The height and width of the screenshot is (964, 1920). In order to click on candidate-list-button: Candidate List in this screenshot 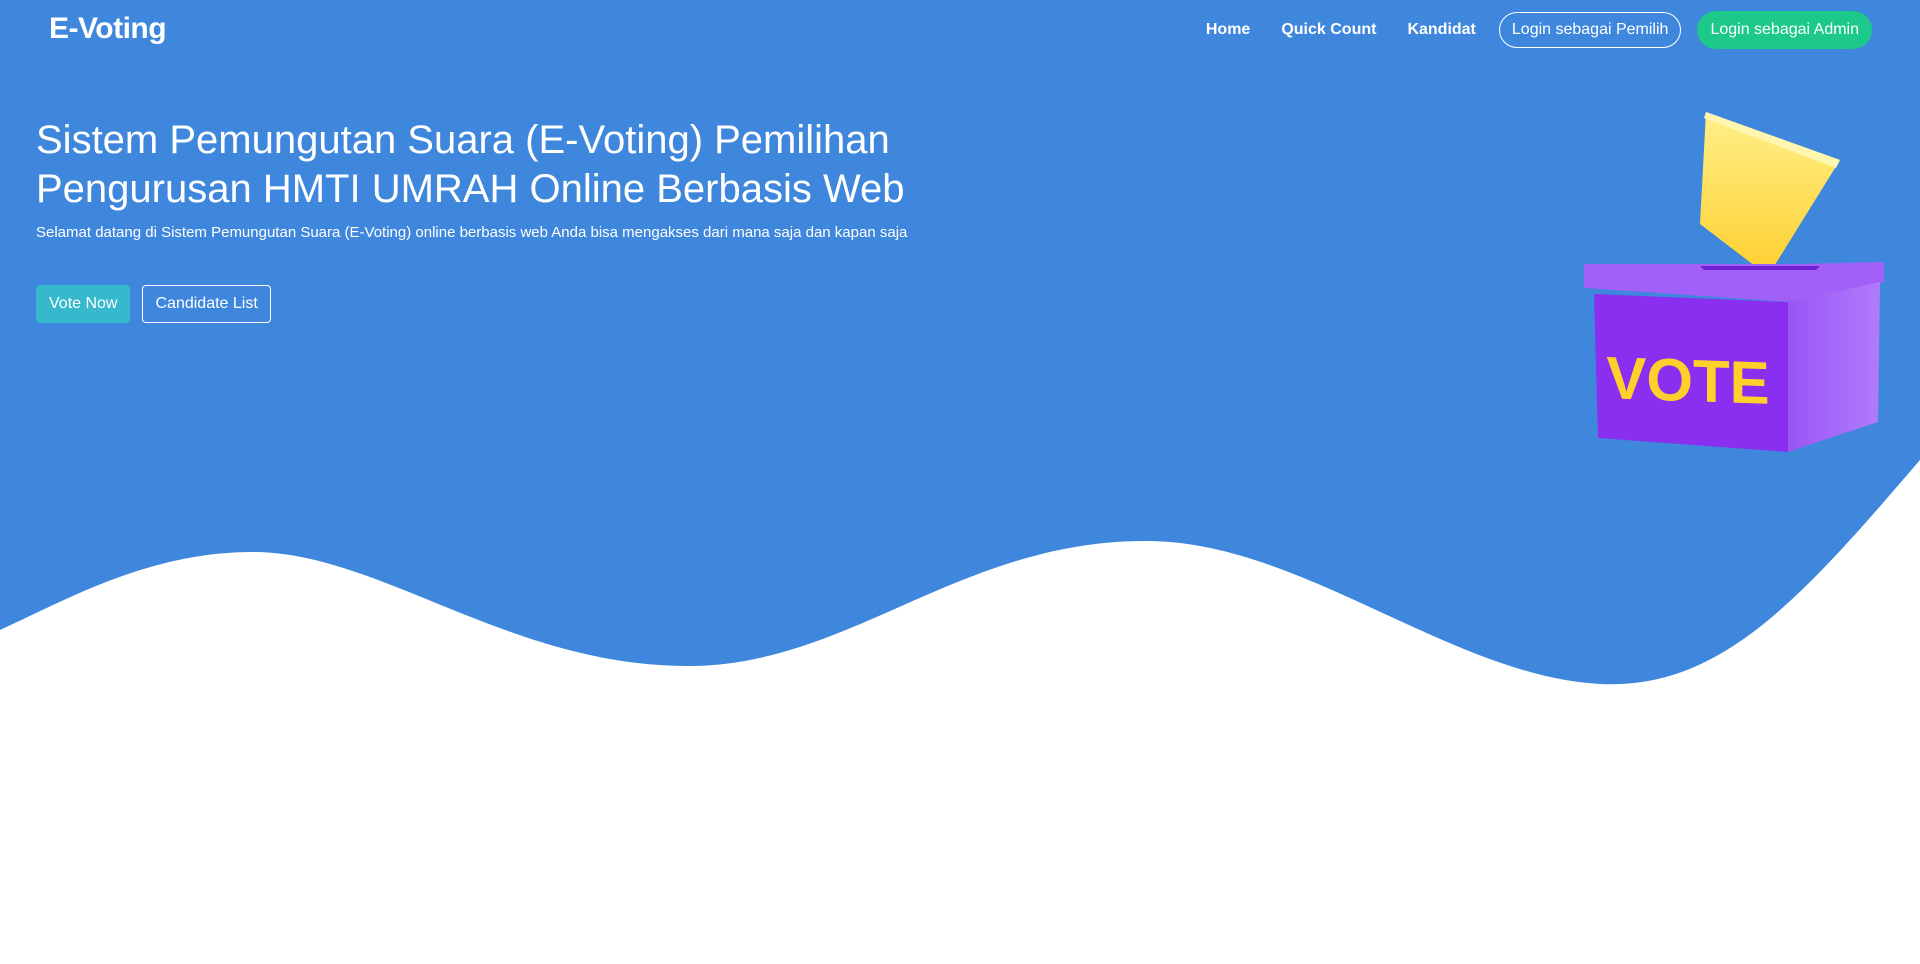, I will do `click(206, 304)`.